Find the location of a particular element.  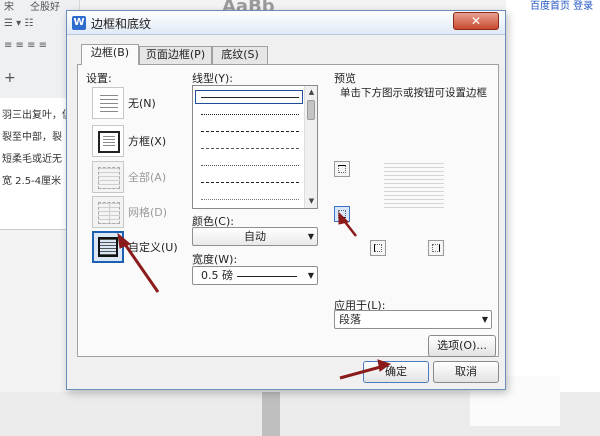

apply-to-value: 段落 is located at coordinates (350, 319).